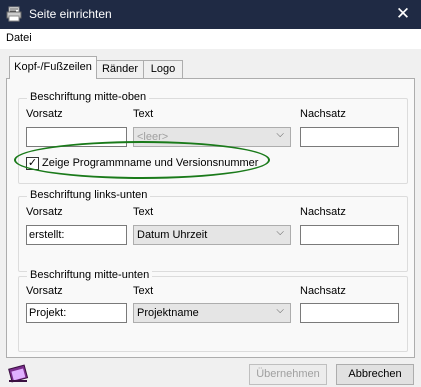  Describe the element at coordinates (76, 313) in the screenshot. I see `vorsatz-field-mitte-unten: Projekt:` at that location.